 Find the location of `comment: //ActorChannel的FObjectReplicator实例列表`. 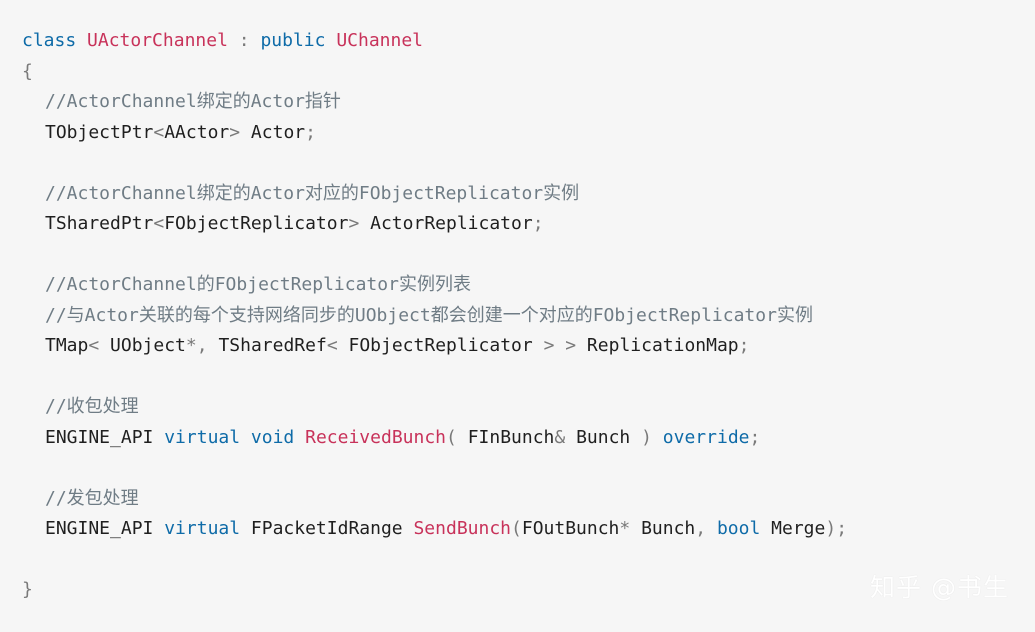

comment: //ActorChannel的FObjectReplicator实例列表 is located at coordinates (258, 284).